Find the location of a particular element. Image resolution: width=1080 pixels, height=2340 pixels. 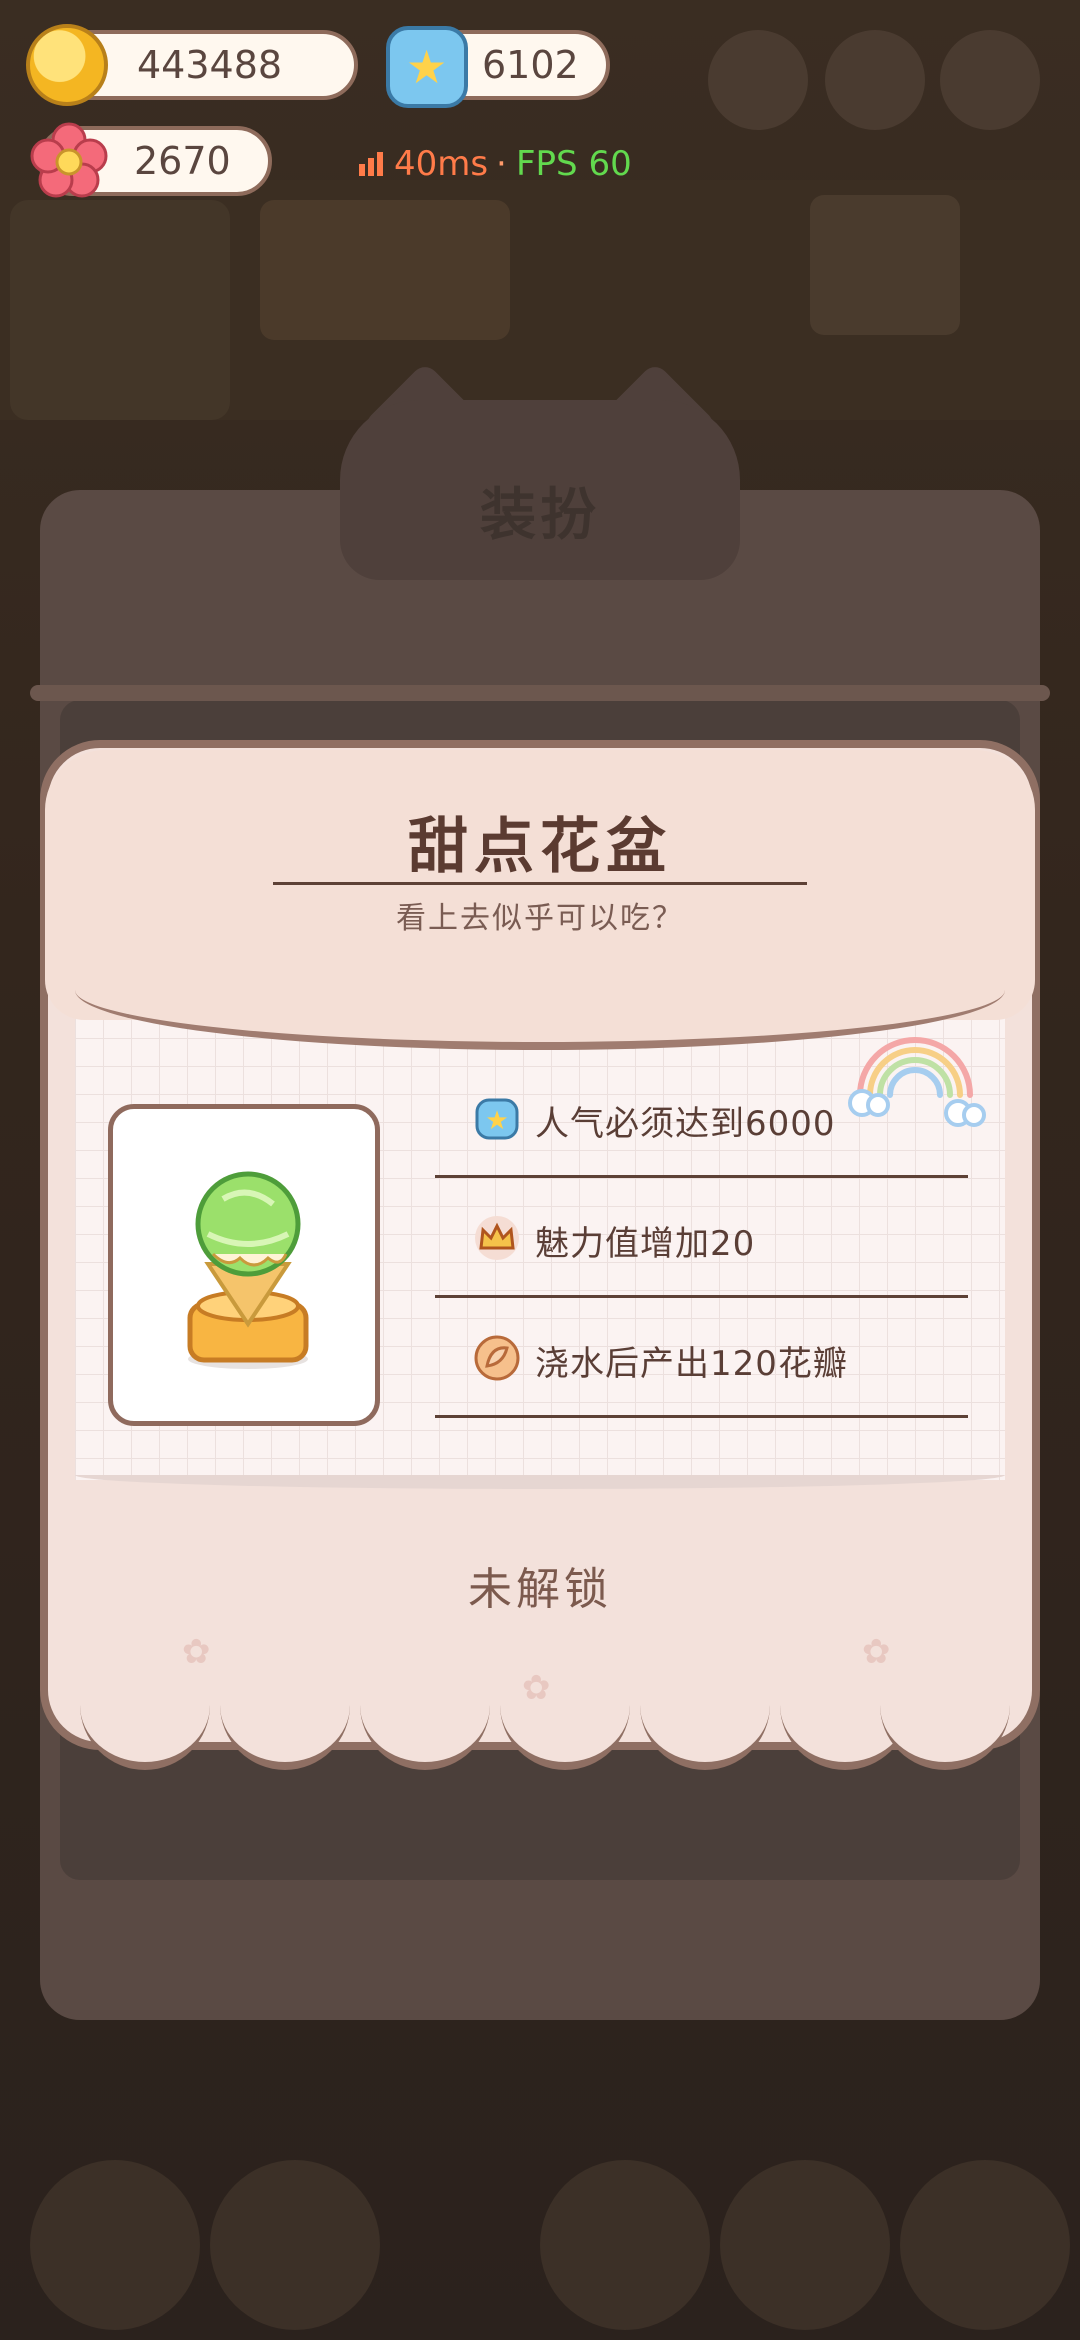

item-title: 甜点花盆 is located at coordinates (540, 847).